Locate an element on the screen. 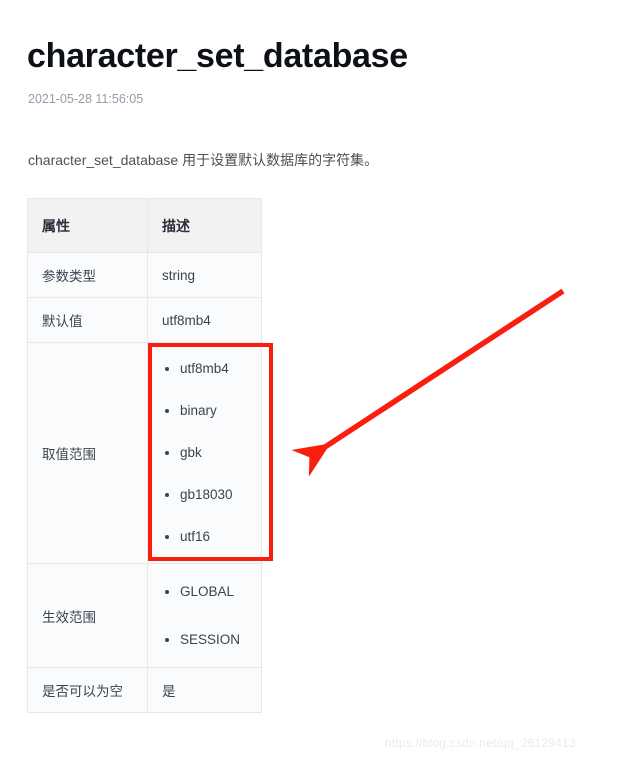 The image size is (636, 764). effective-scope-list: GLOBAL SESSION is located at coordinates (204, 616).